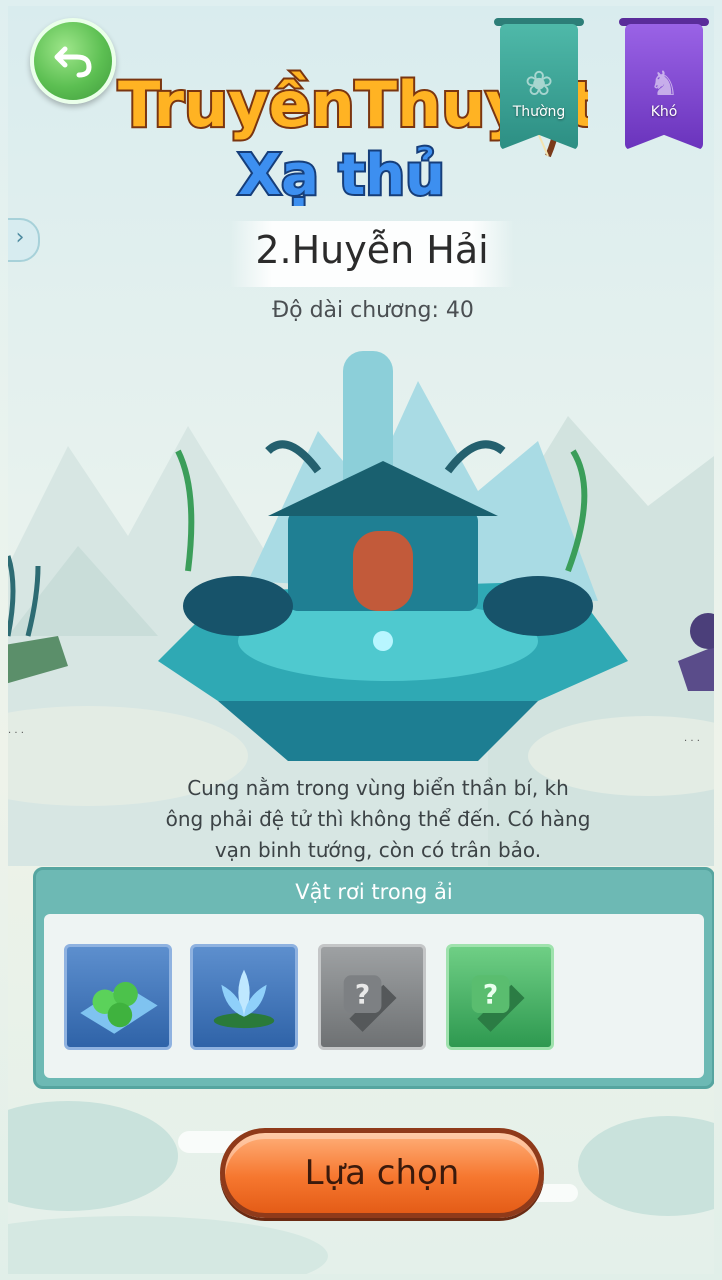 The height and width of the screenshot is (1280, 722). Describe the element at coordinates (664, 84) in the screenshot. I see `dragon-emblem-icon: ♞` at that location.